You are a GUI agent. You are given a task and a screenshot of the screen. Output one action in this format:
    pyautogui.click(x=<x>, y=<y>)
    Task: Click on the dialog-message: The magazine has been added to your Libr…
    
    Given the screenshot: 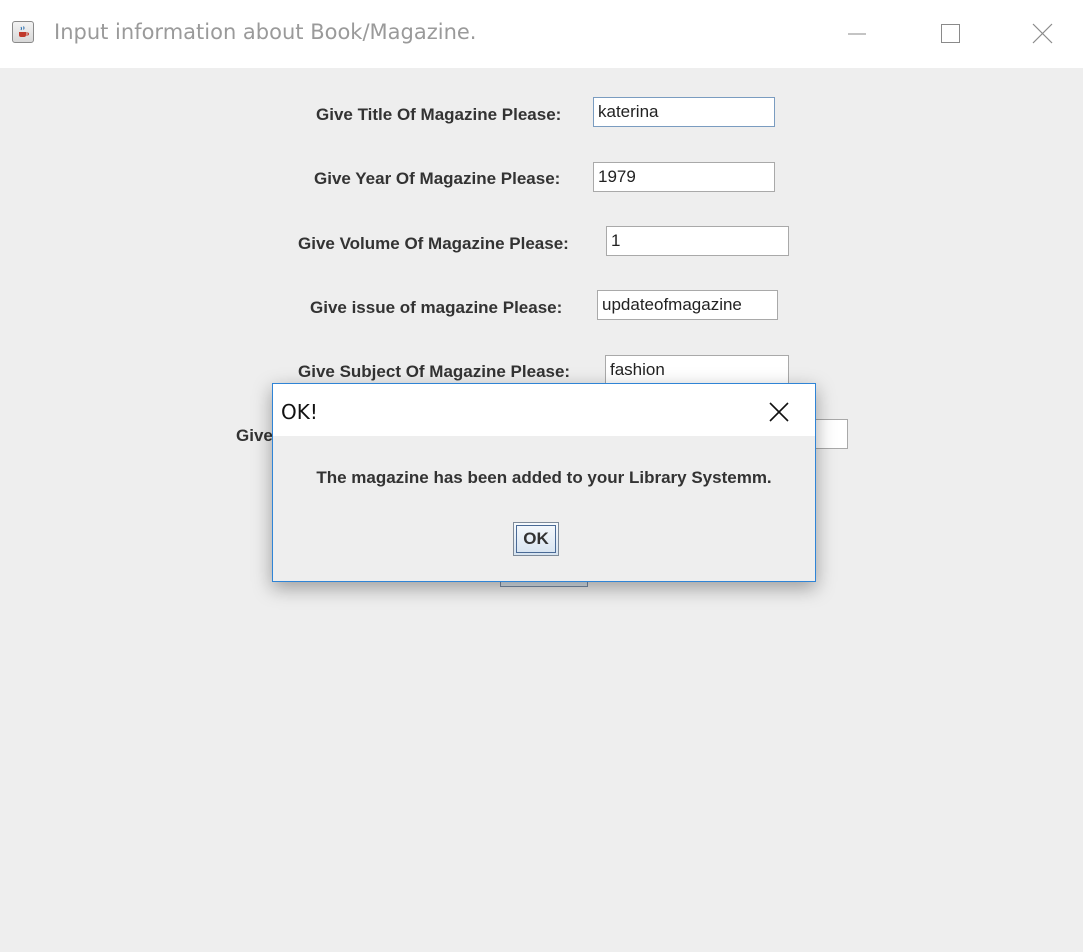 What is the action you would take?
    pyautogui.click(x=544, y=477)
    